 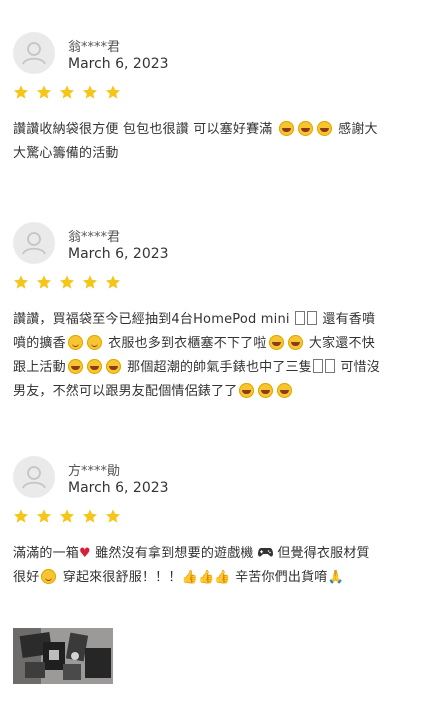 I want to click on pray-icon: 🙏, so click(x=335, y=577).